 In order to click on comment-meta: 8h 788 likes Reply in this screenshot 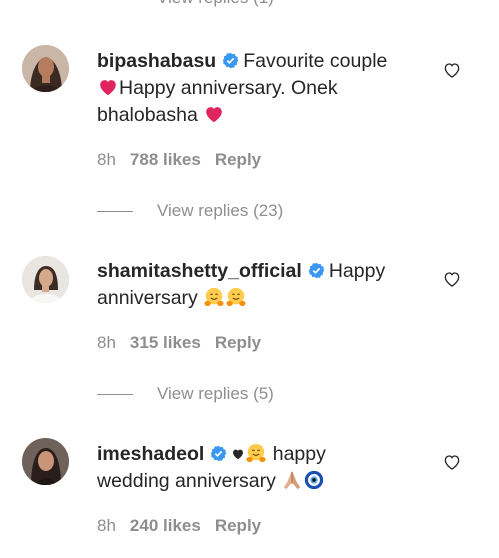, I will do `click(179, 160)`.